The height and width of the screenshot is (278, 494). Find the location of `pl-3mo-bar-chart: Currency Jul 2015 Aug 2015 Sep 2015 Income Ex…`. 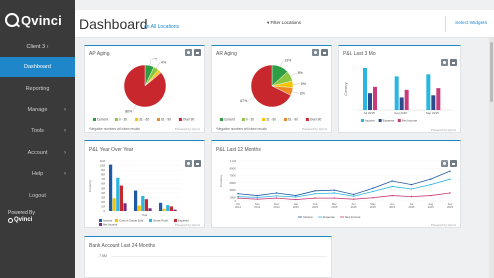

pl-3mo-bar-chart: Currency Jul 2015 Aug 2015 Sep 2015 Income Ex… is located at coordinates (398, 95).